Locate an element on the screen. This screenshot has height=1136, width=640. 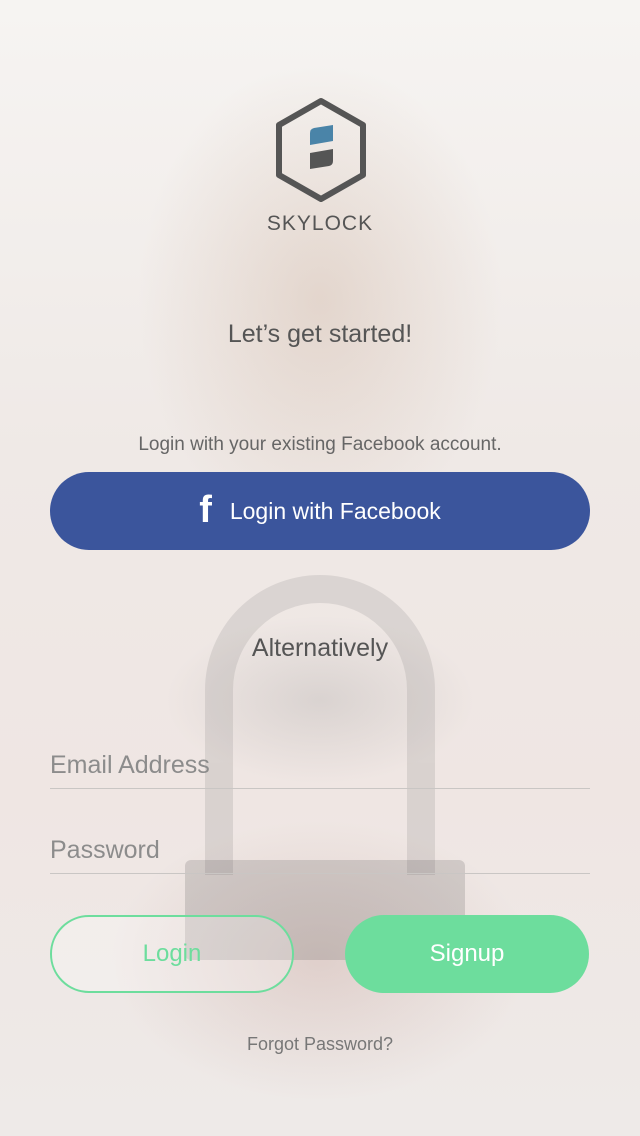
login-with-facebook-button: f Login with Facebook is located at coordinates (320, 511).